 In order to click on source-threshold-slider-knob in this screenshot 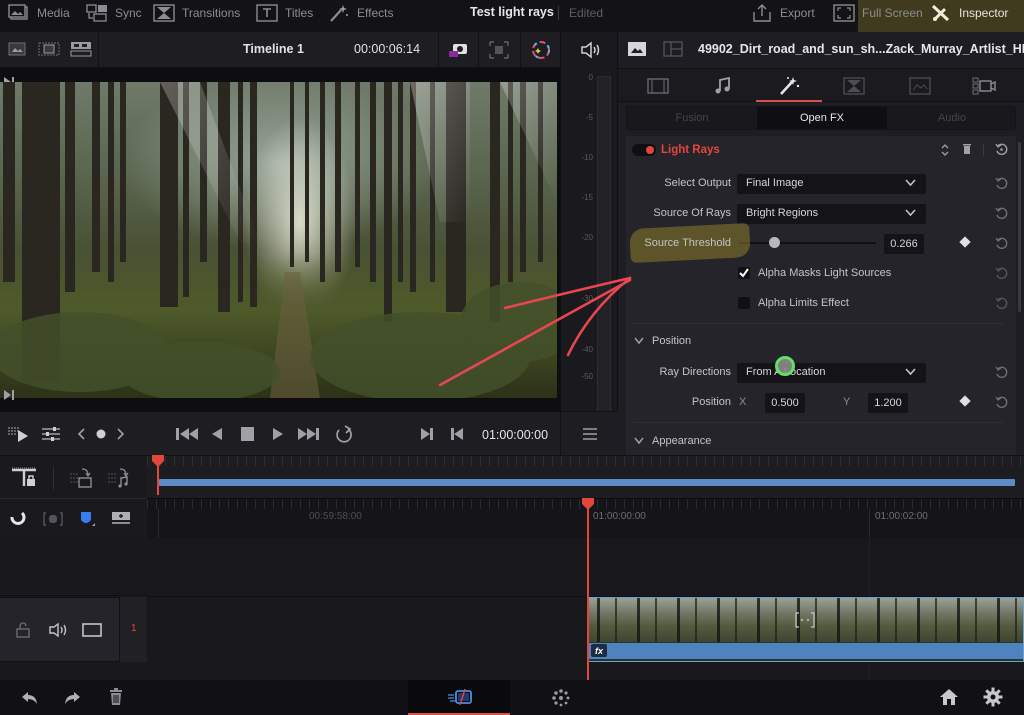, I will do `click(775, 242)`.